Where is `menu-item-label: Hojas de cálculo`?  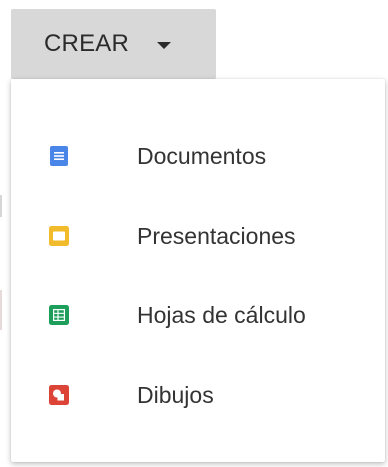
menu-item-label: Hojas de cálculo is located at coordinates (221, 314).